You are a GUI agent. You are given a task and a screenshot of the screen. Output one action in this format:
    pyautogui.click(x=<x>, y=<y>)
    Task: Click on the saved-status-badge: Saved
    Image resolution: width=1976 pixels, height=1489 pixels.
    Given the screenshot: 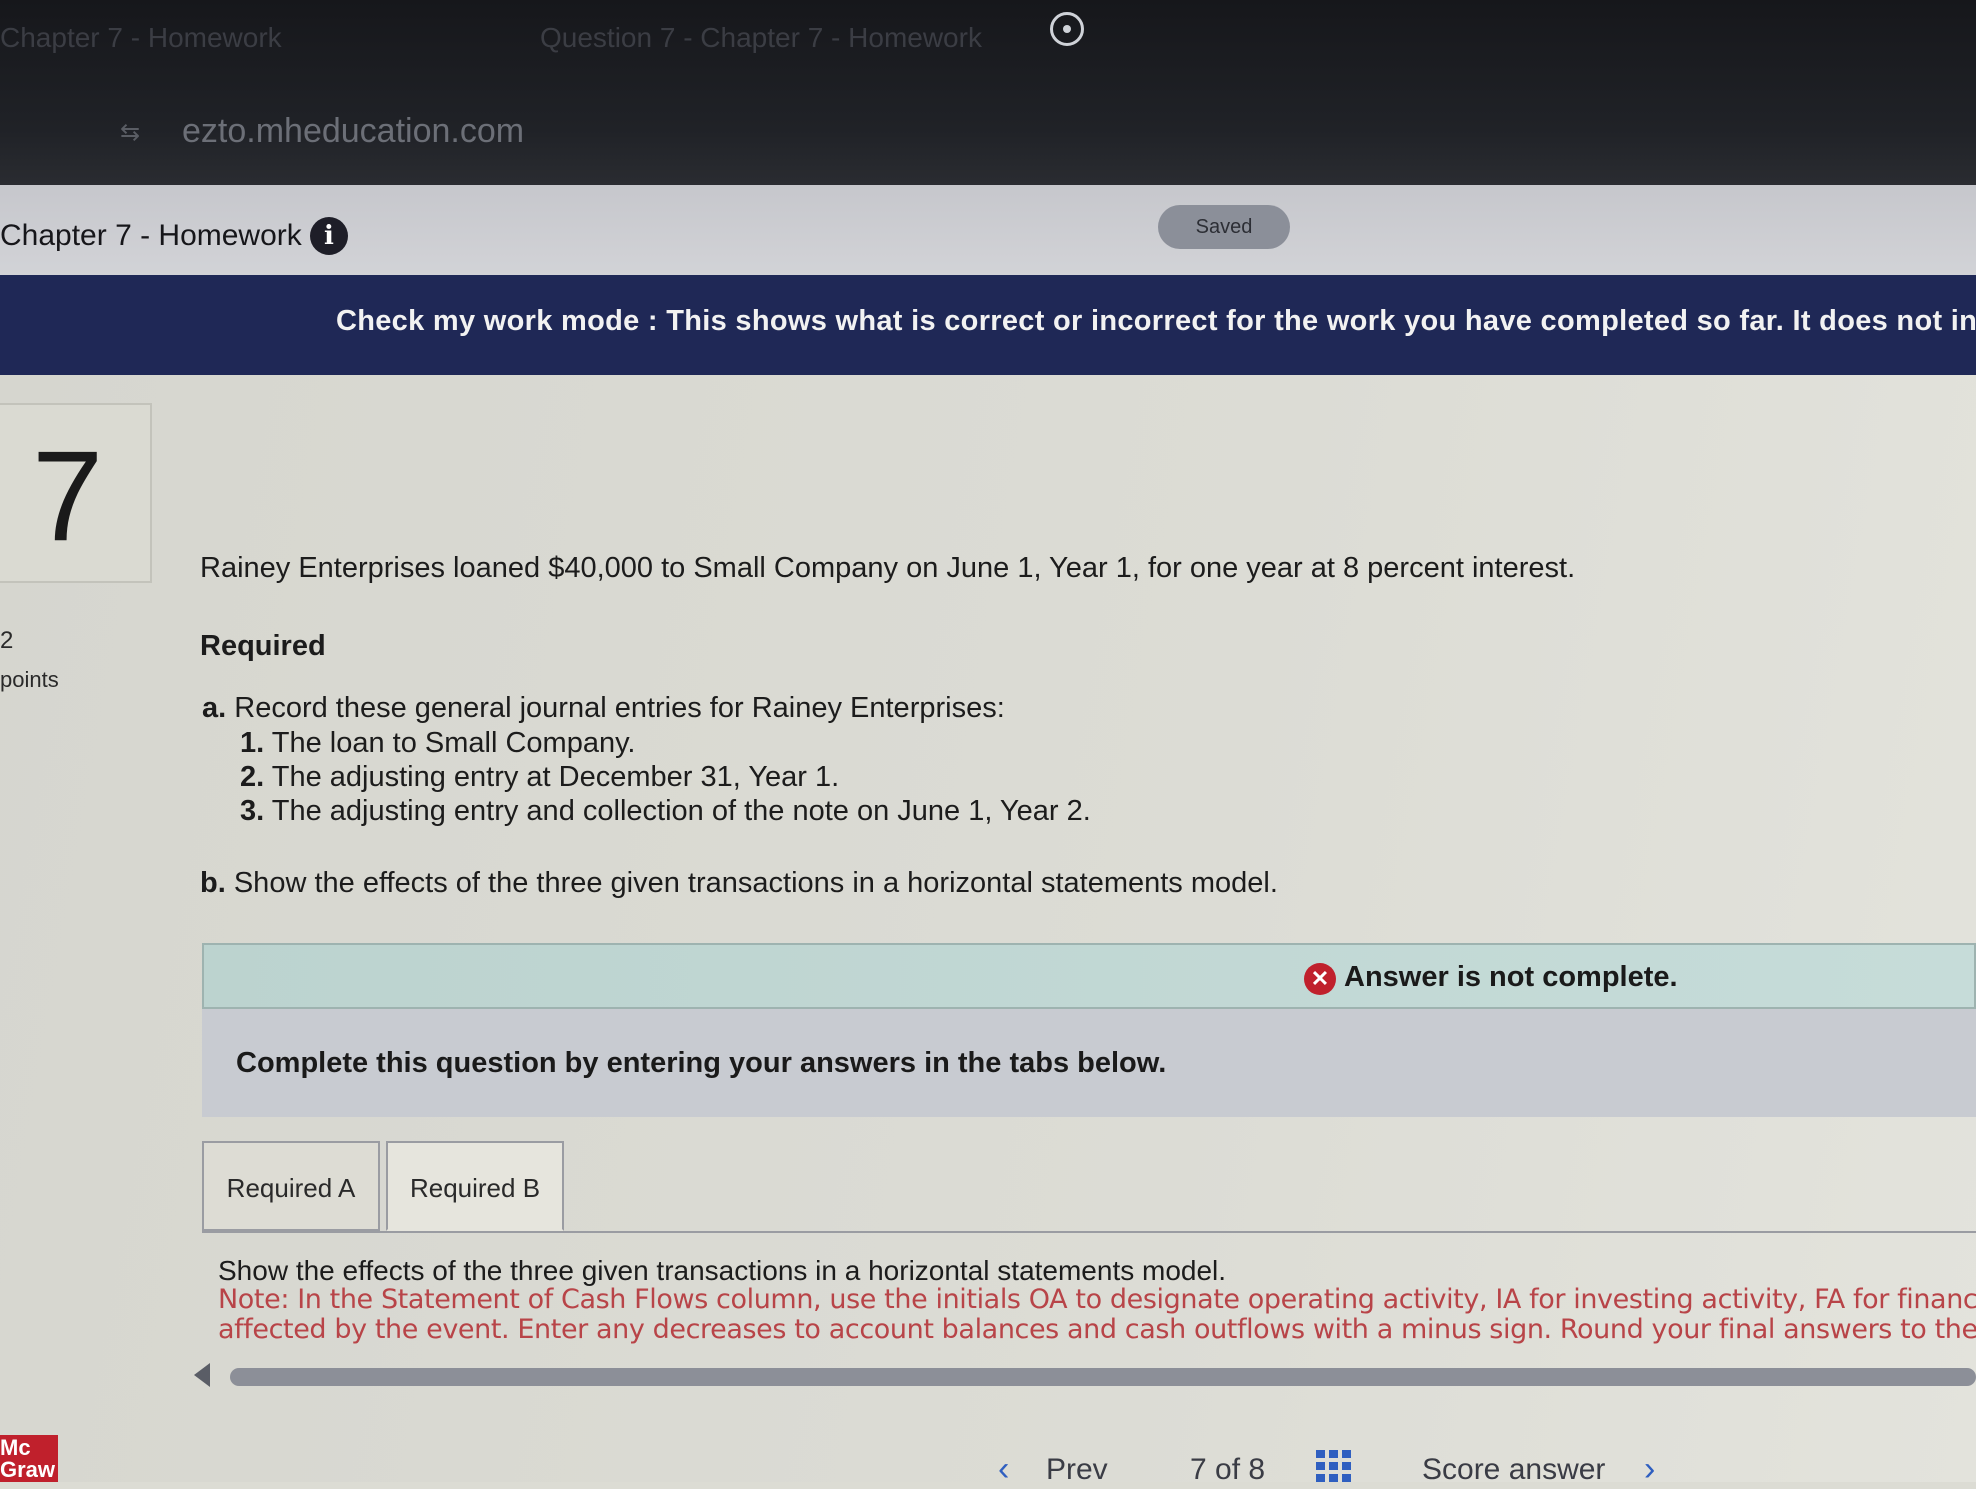 What is the action you would take?
    pyautogui.click(x=1224, y=227)
    